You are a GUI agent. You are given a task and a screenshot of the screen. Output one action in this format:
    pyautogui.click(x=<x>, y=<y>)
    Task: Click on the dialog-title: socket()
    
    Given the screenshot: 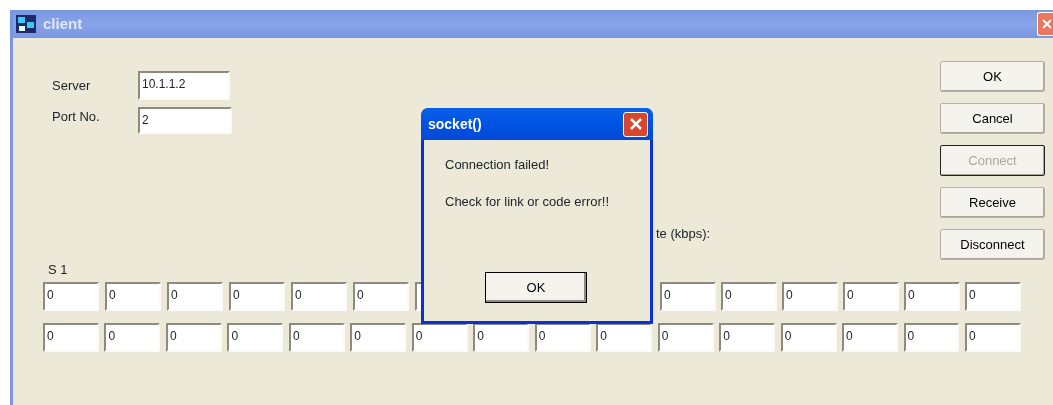 What is the action you would take?
    pyautogui.click(x=455, y=124)
    